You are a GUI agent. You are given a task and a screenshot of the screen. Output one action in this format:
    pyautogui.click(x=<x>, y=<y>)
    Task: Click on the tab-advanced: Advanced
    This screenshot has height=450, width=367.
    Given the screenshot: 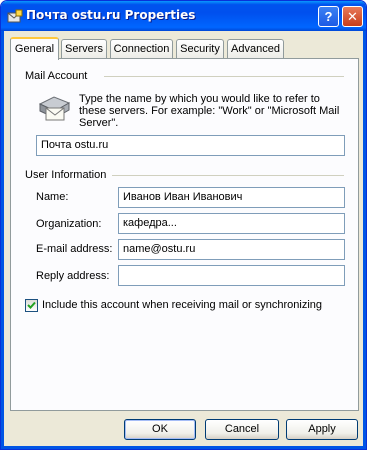 What is the action you would take?
    pyautogui.click(x=255, y=49)
    